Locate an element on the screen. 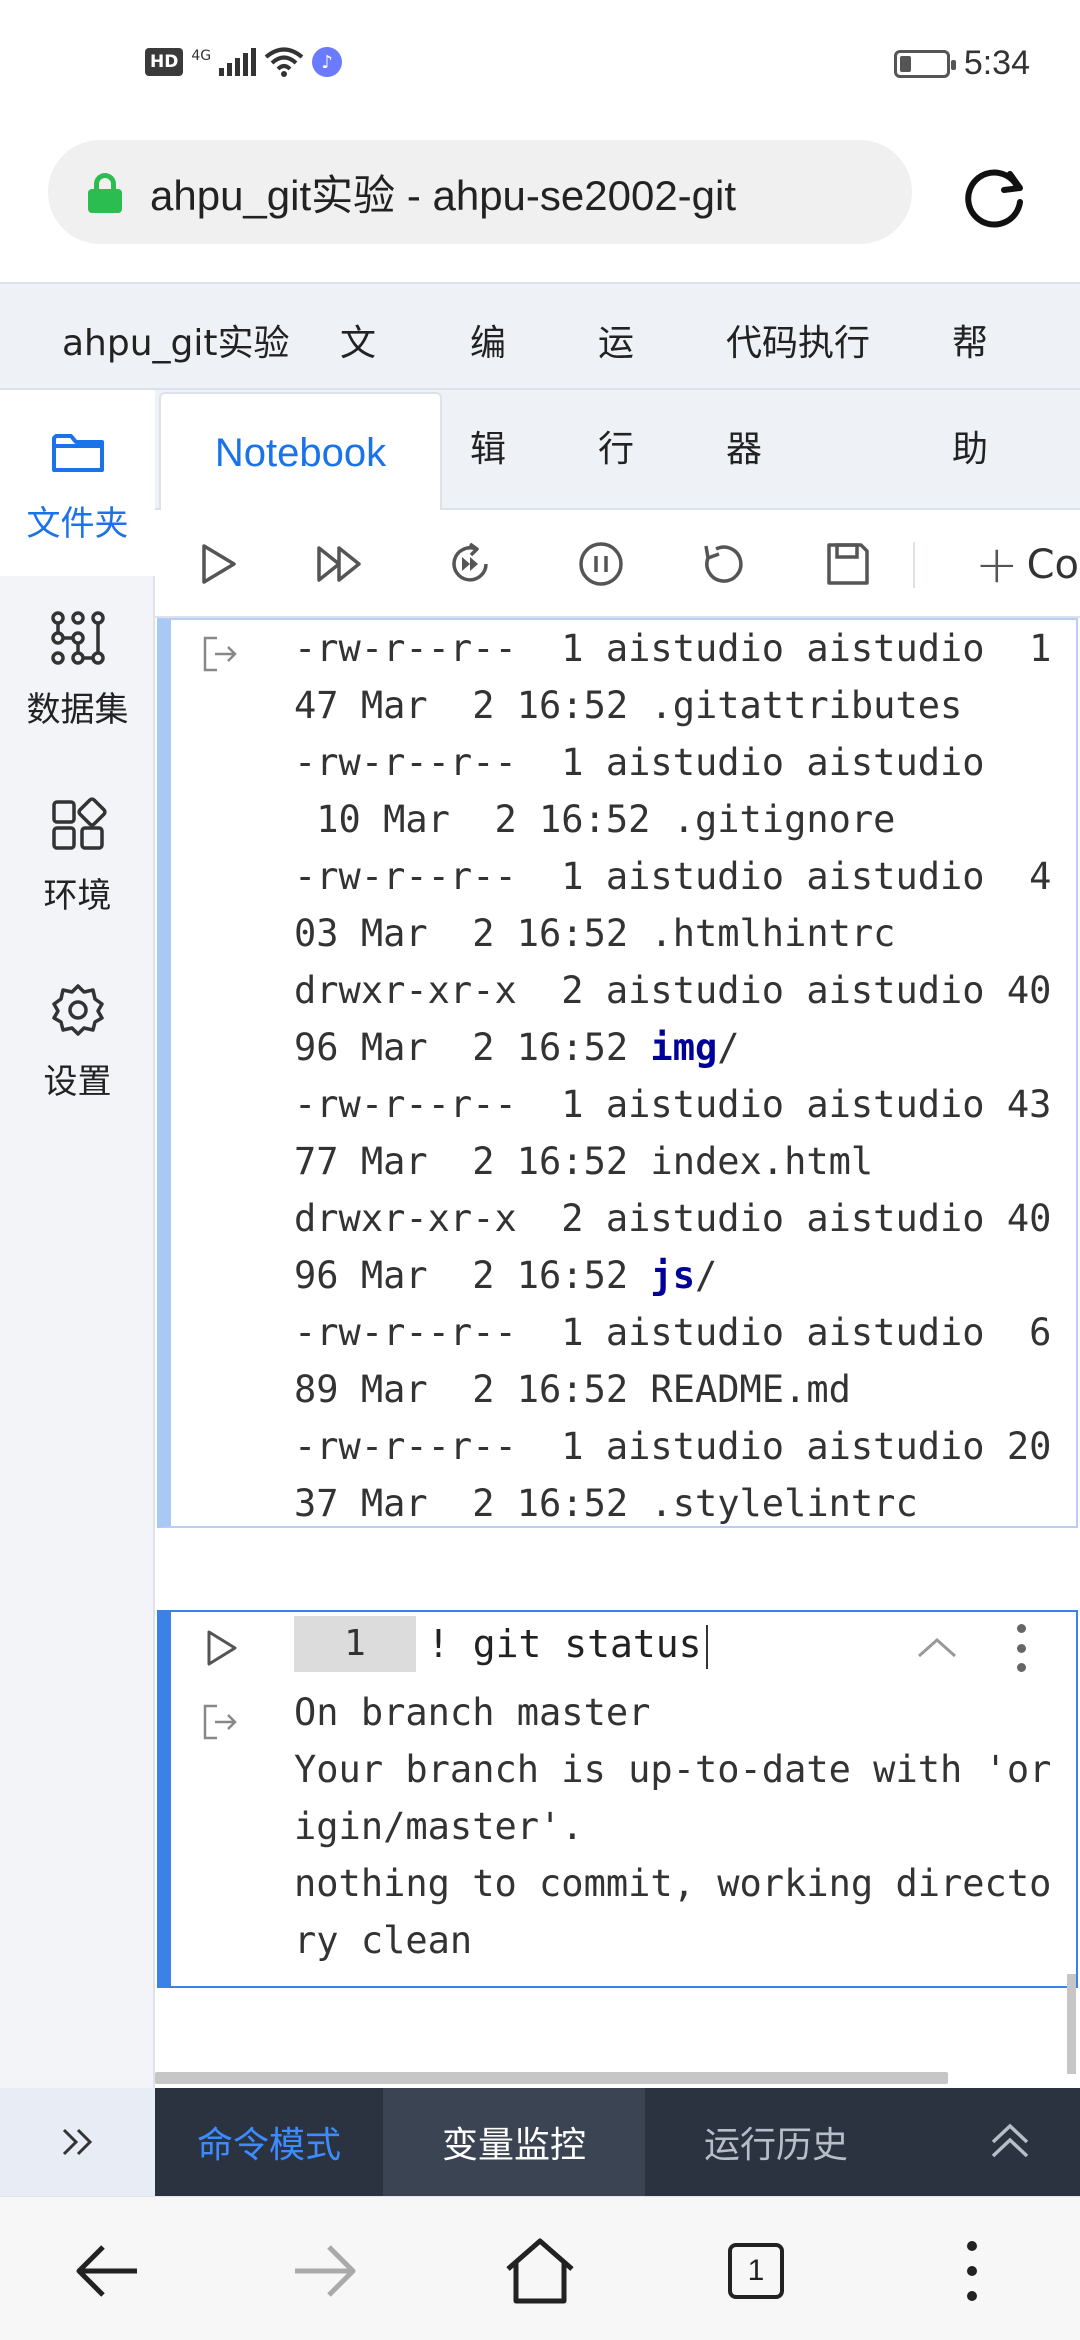  output-line: 89 Mar 2 16:52 README.md is located at coordinates (572, 1389).